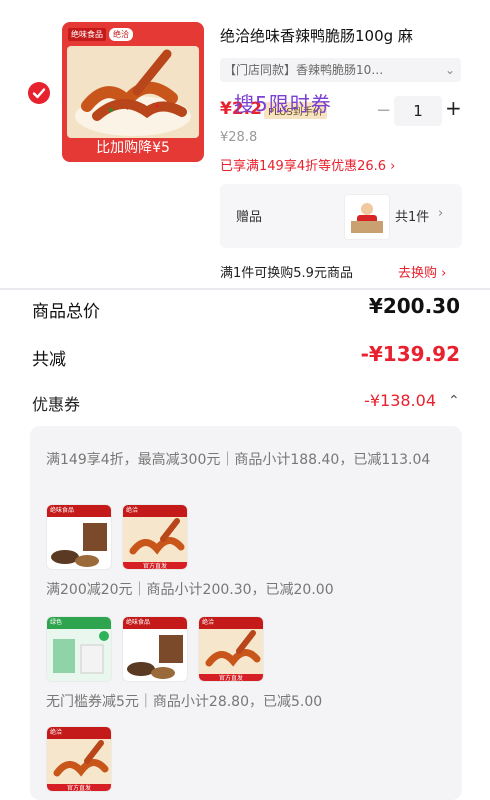 The height and width of the screenshot is (800, 490). What do you see at coordinates (190, 590) in the screenshot?
I see `coupon-detail-text: 满200减20元｜商品小计200.30，已减20.00` at bounding box center [190, 590].